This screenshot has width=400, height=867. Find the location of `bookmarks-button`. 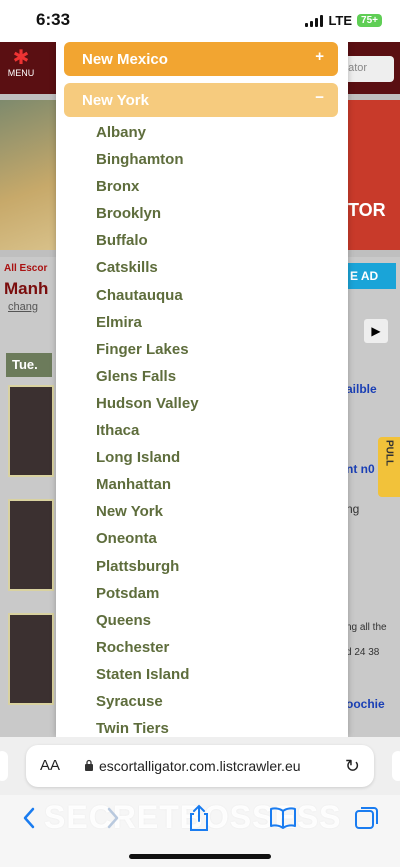

bookmarks-button is located at coordinates (283, 818).